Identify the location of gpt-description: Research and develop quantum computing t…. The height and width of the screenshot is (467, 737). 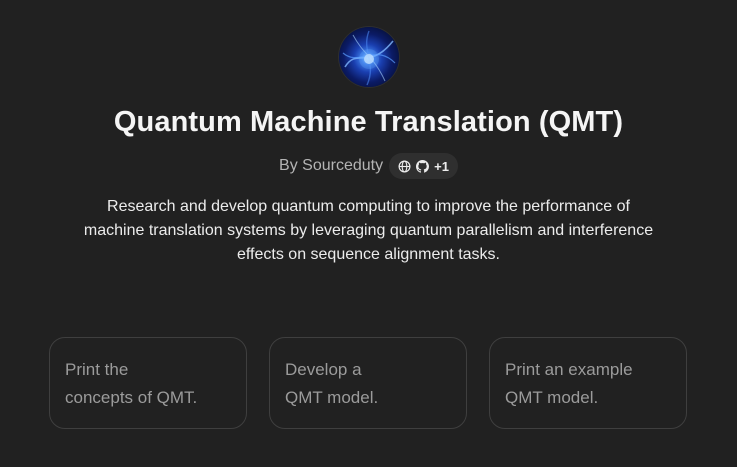
(368, 230).